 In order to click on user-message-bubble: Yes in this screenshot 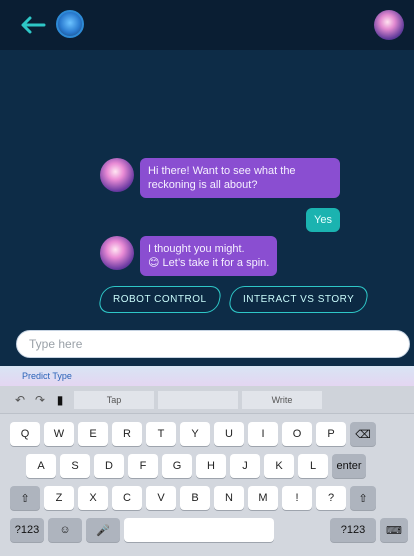, I will do `click(323, 220)`.